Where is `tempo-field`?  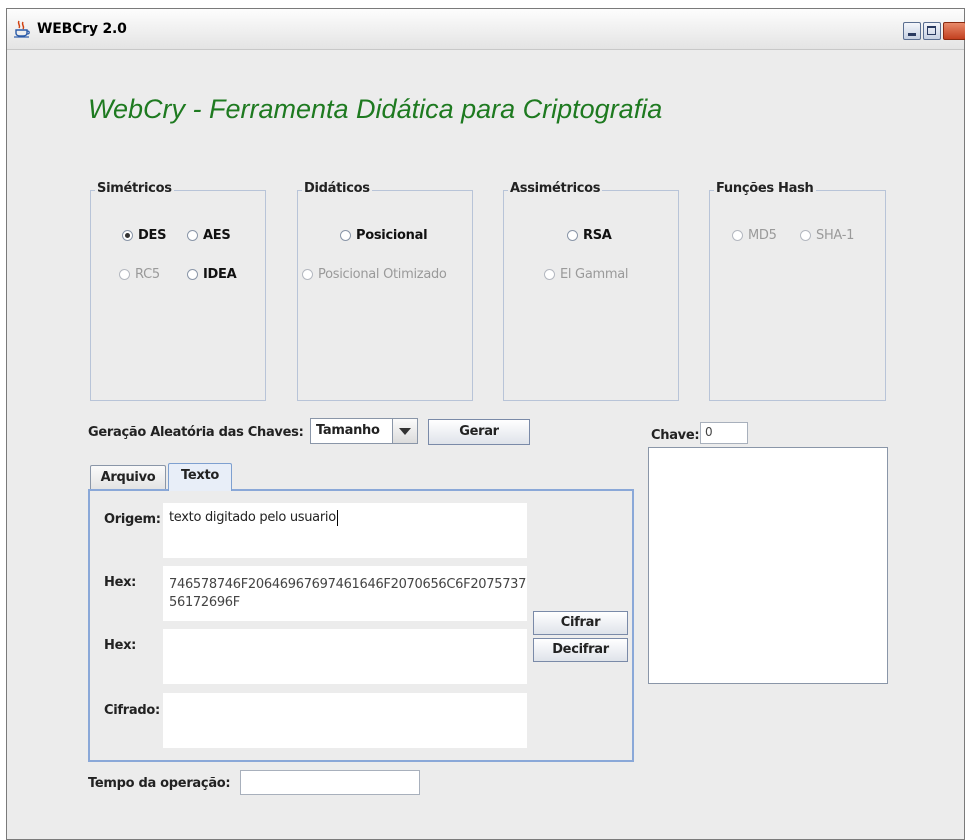
tempo-field is located at coordinates (330, 782).